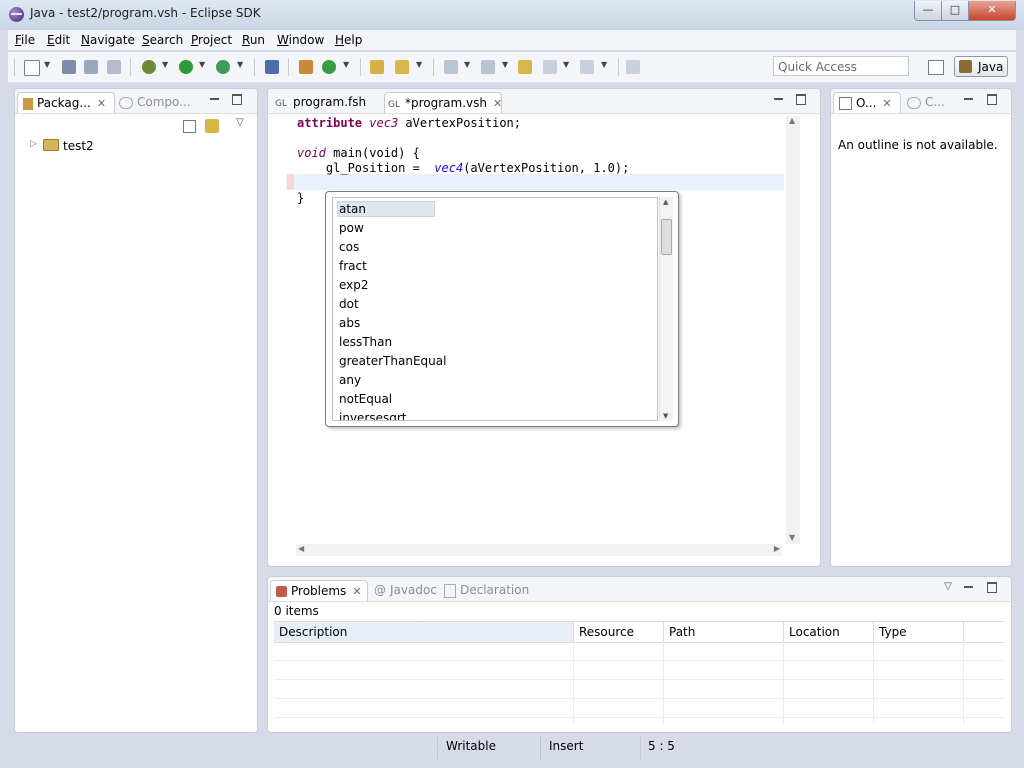 This screenshot has height=768, width=1024. I want to click on code-line-3: void main(void) {, so click(358, 153).